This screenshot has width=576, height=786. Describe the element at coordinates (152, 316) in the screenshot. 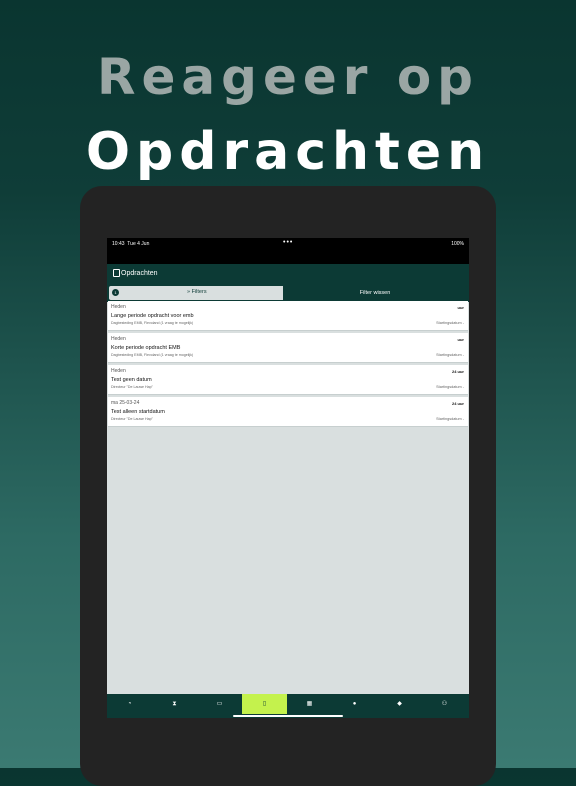

I see `assignment-title: Lange periode opdracht voor emb` at that location.